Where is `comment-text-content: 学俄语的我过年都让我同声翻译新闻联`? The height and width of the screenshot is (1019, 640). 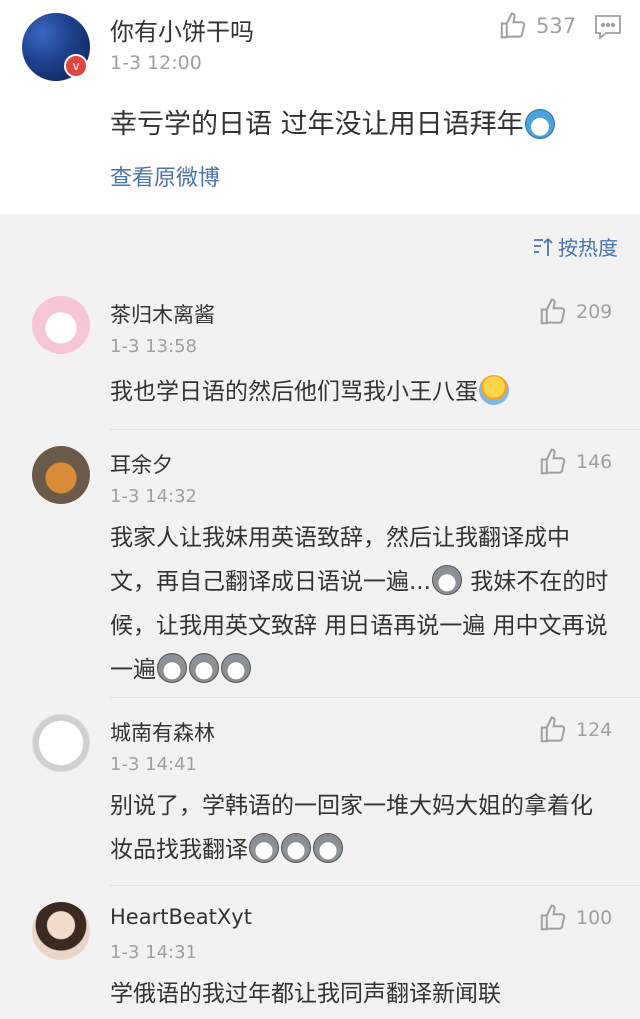 comment-text-content: 学俄语的我过年都让我同声翻译新闻联 is located at coordinates (305, 994).